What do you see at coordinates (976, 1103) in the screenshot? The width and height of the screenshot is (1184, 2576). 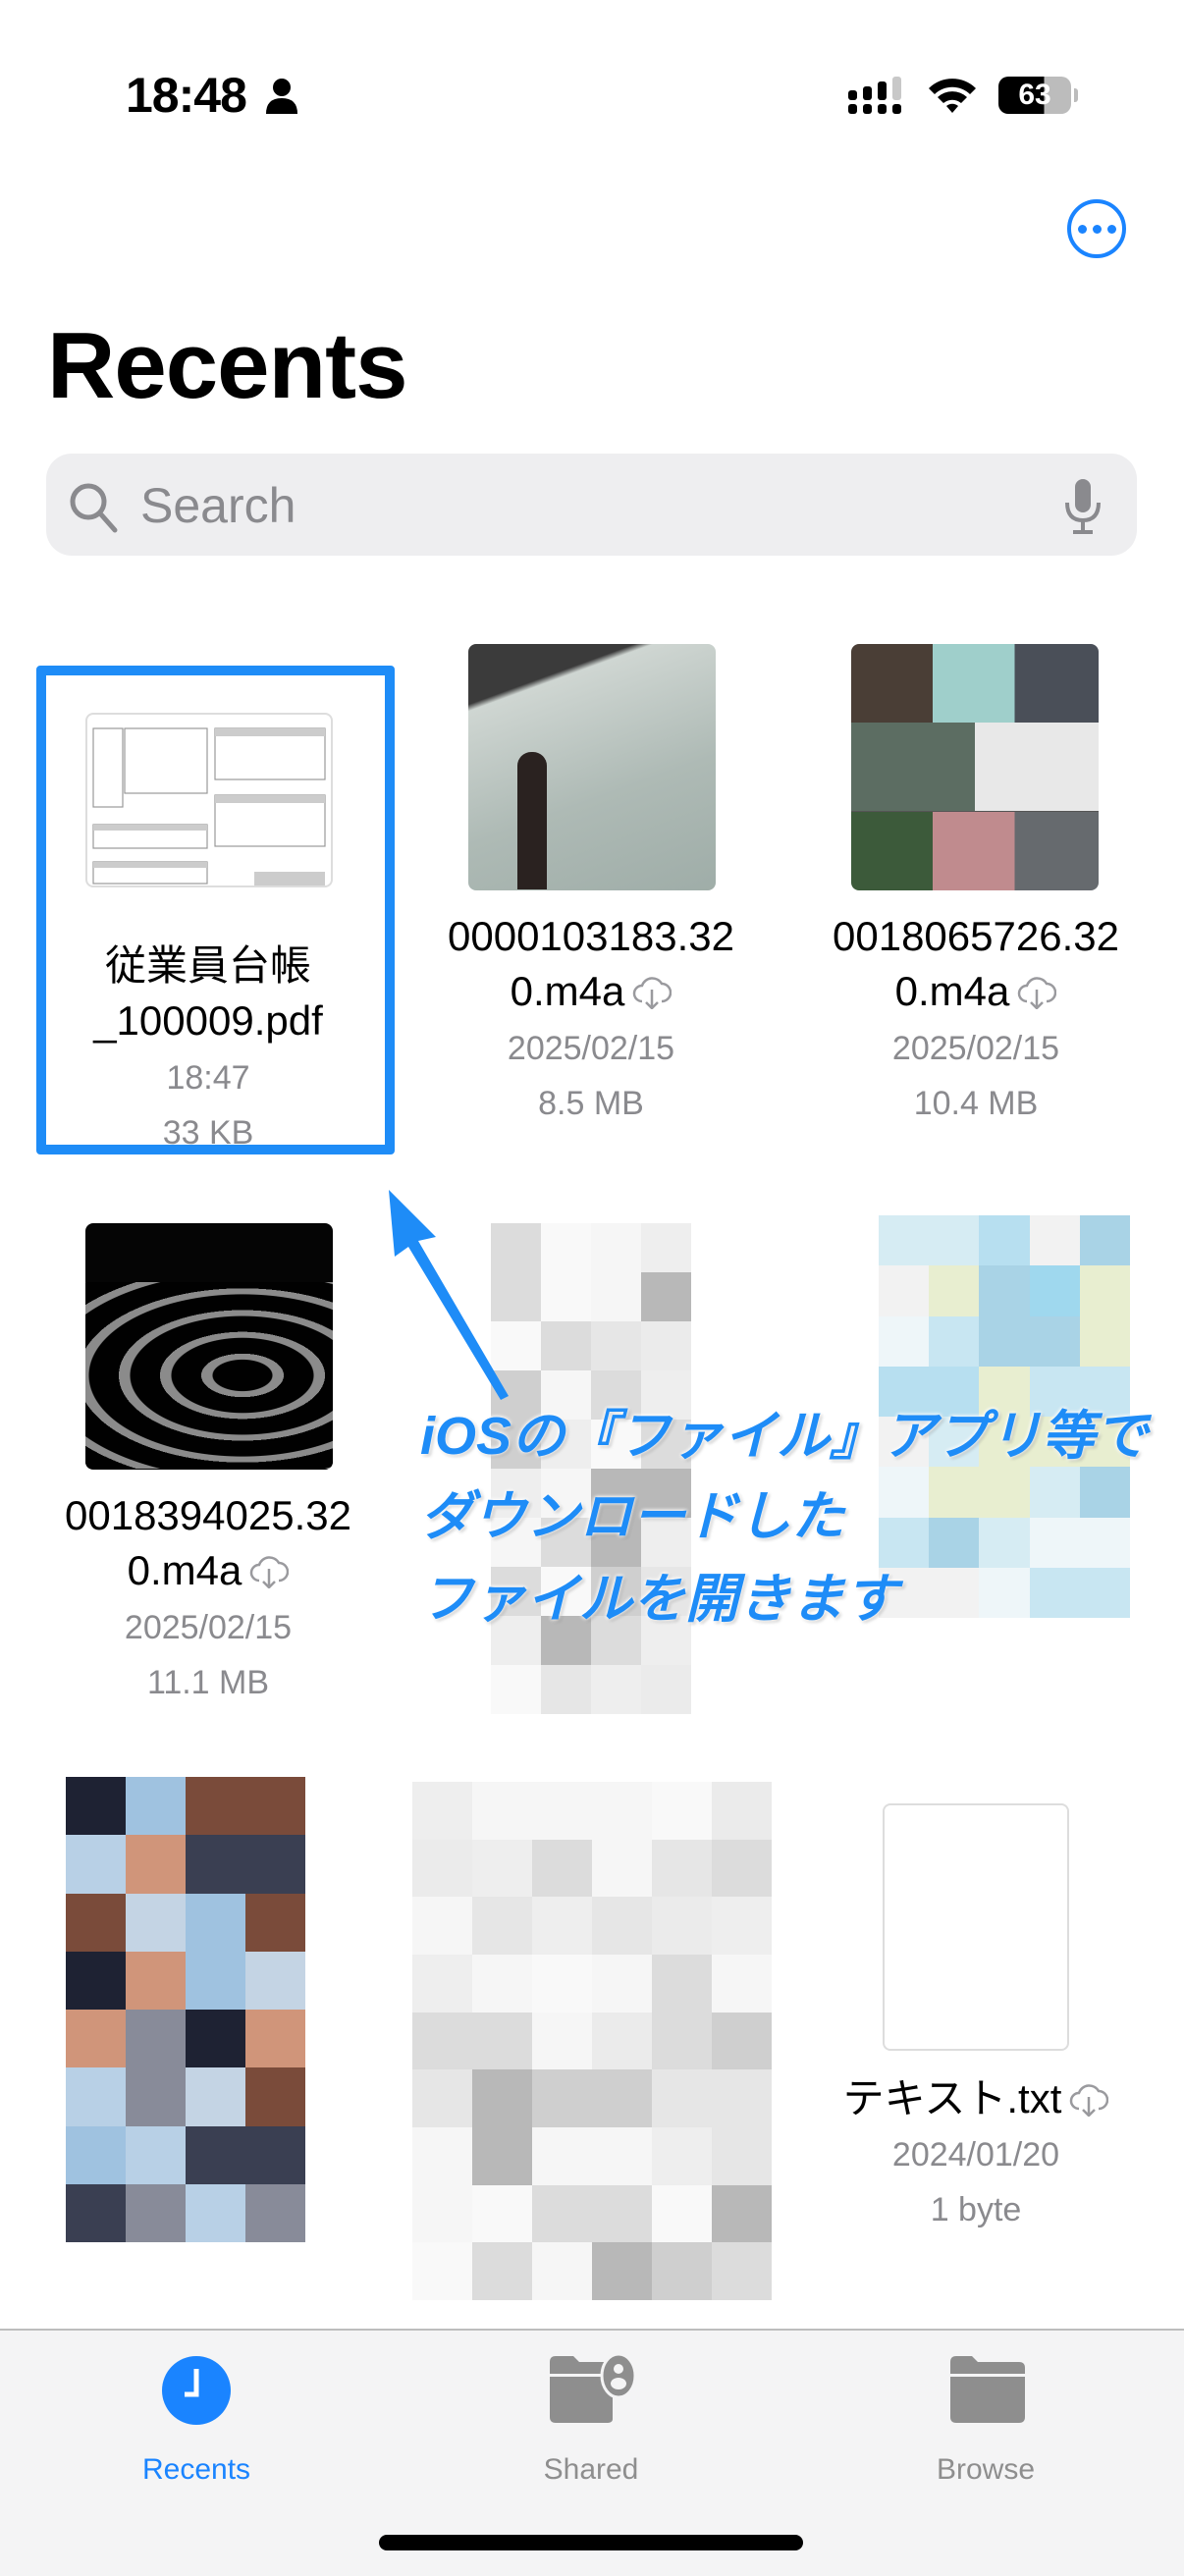 I see `file-size: 10.4 MB` at bounding box center [976, 1103].